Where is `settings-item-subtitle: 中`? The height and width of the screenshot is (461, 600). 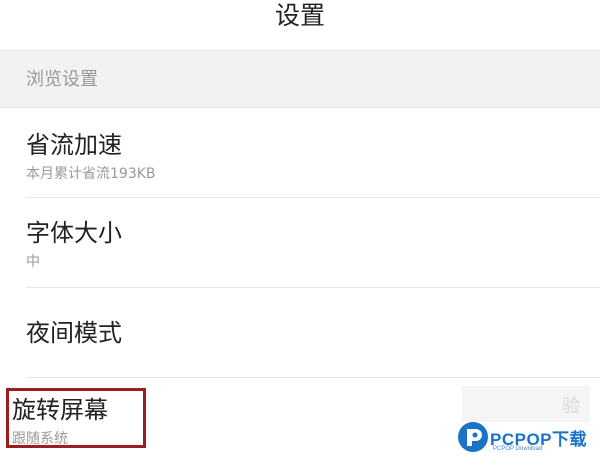 settings-item-subtitle: 中 is located at coordinates (33, 262).